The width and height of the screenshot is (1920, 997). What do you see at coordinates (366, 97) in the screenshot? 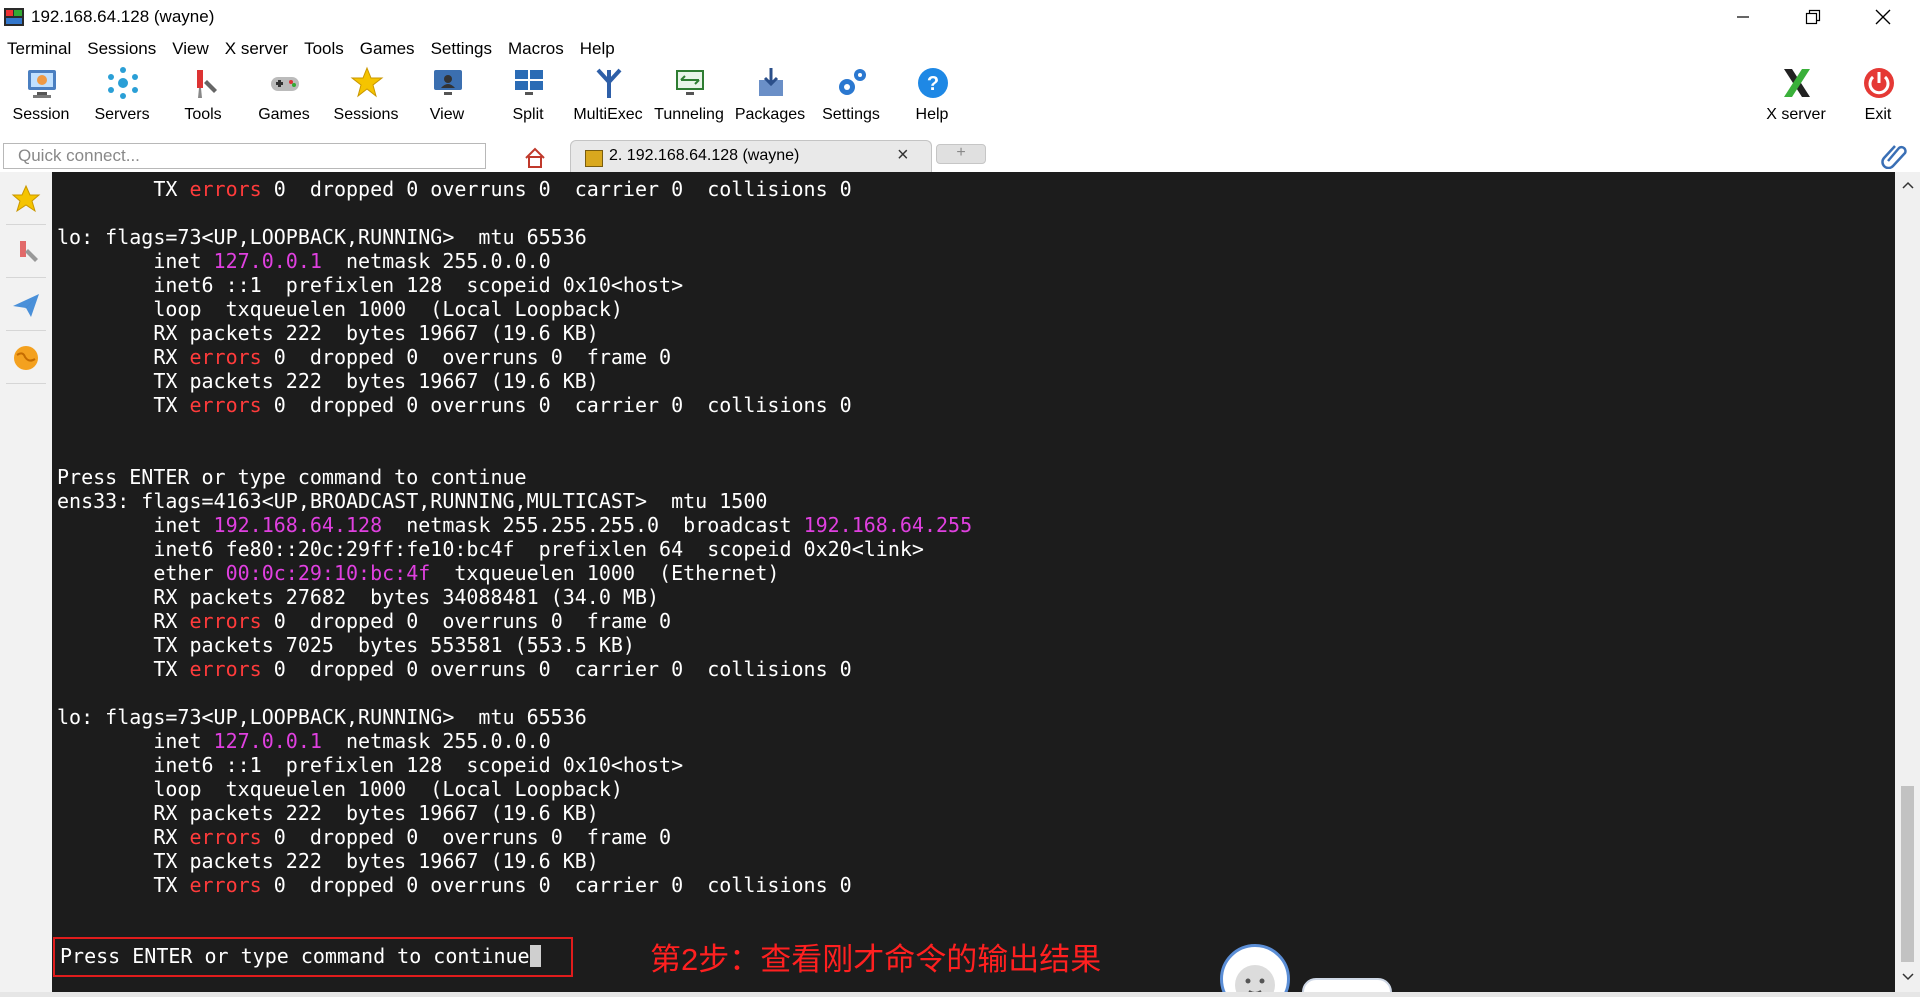
I see `sessions-button: Sessions` at bounding box center [366, 97].